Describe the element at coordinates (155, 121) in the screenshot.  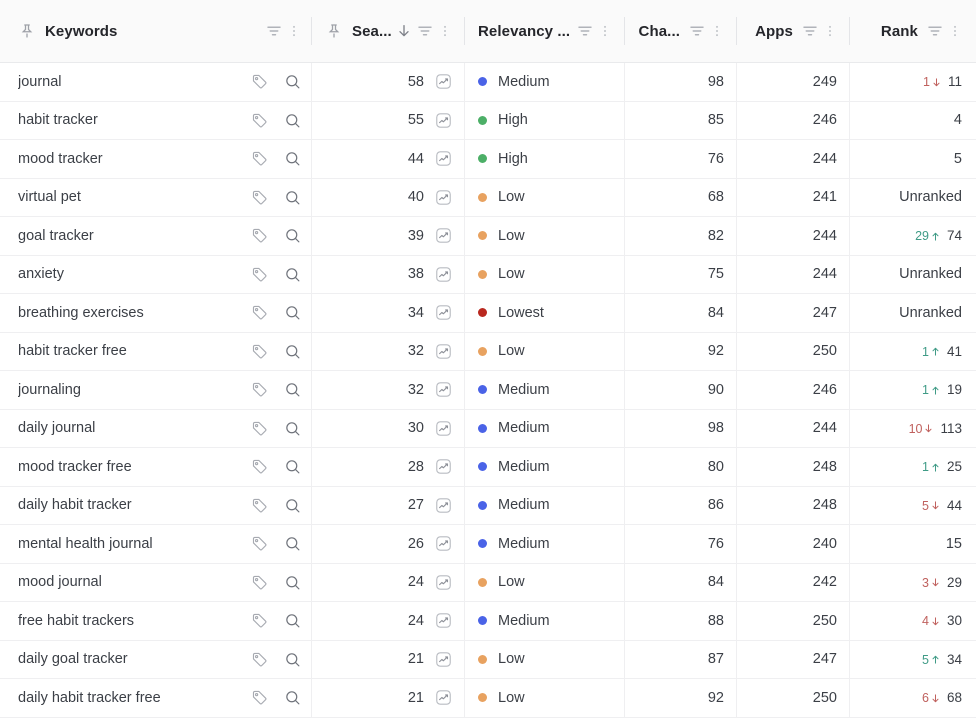
I see `cell-keyword: habit tracker` at that location.